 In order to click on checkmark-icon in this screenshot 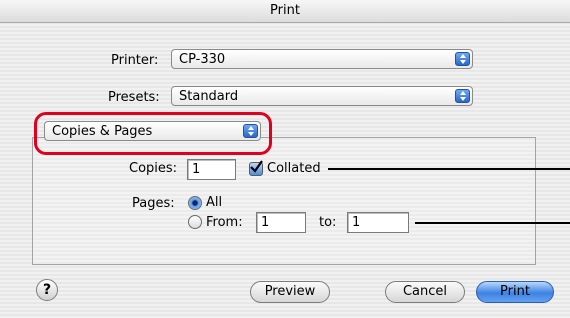, I will do `click(256, 166)`.